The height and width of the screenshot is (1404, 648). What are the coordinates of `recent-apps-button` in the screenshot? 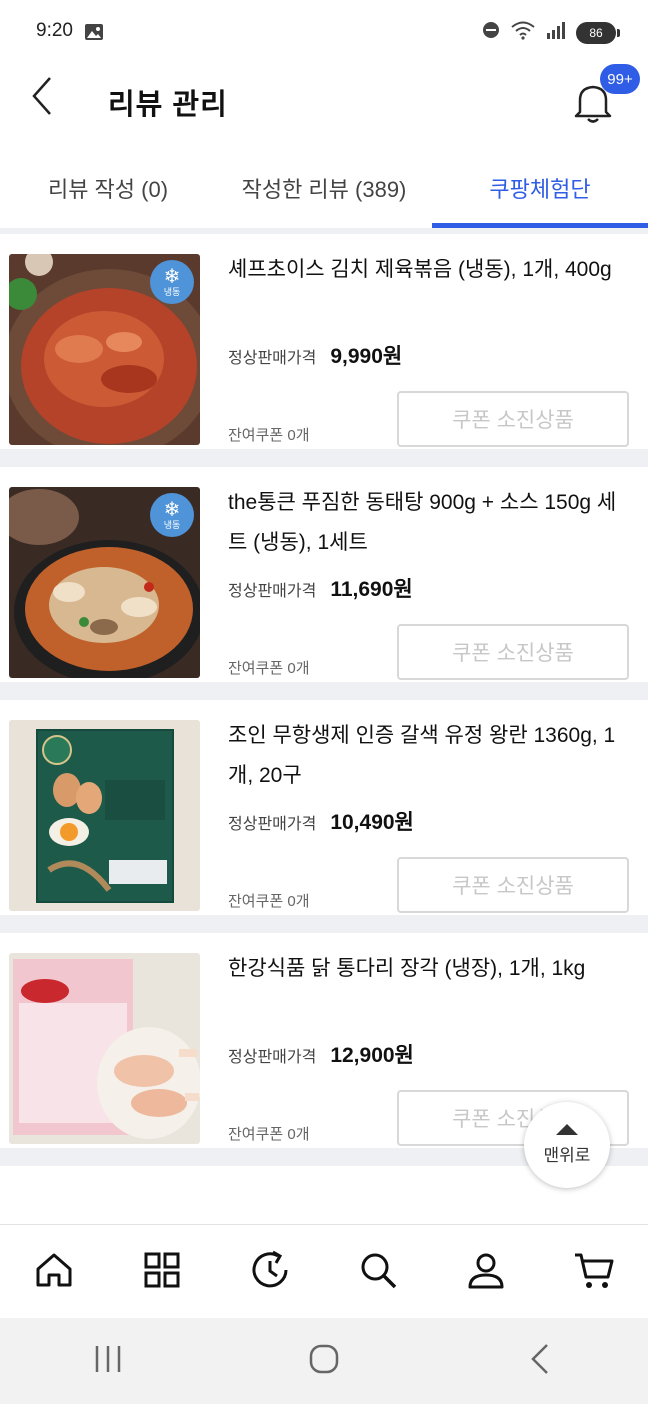 It's located at (108, 1361).